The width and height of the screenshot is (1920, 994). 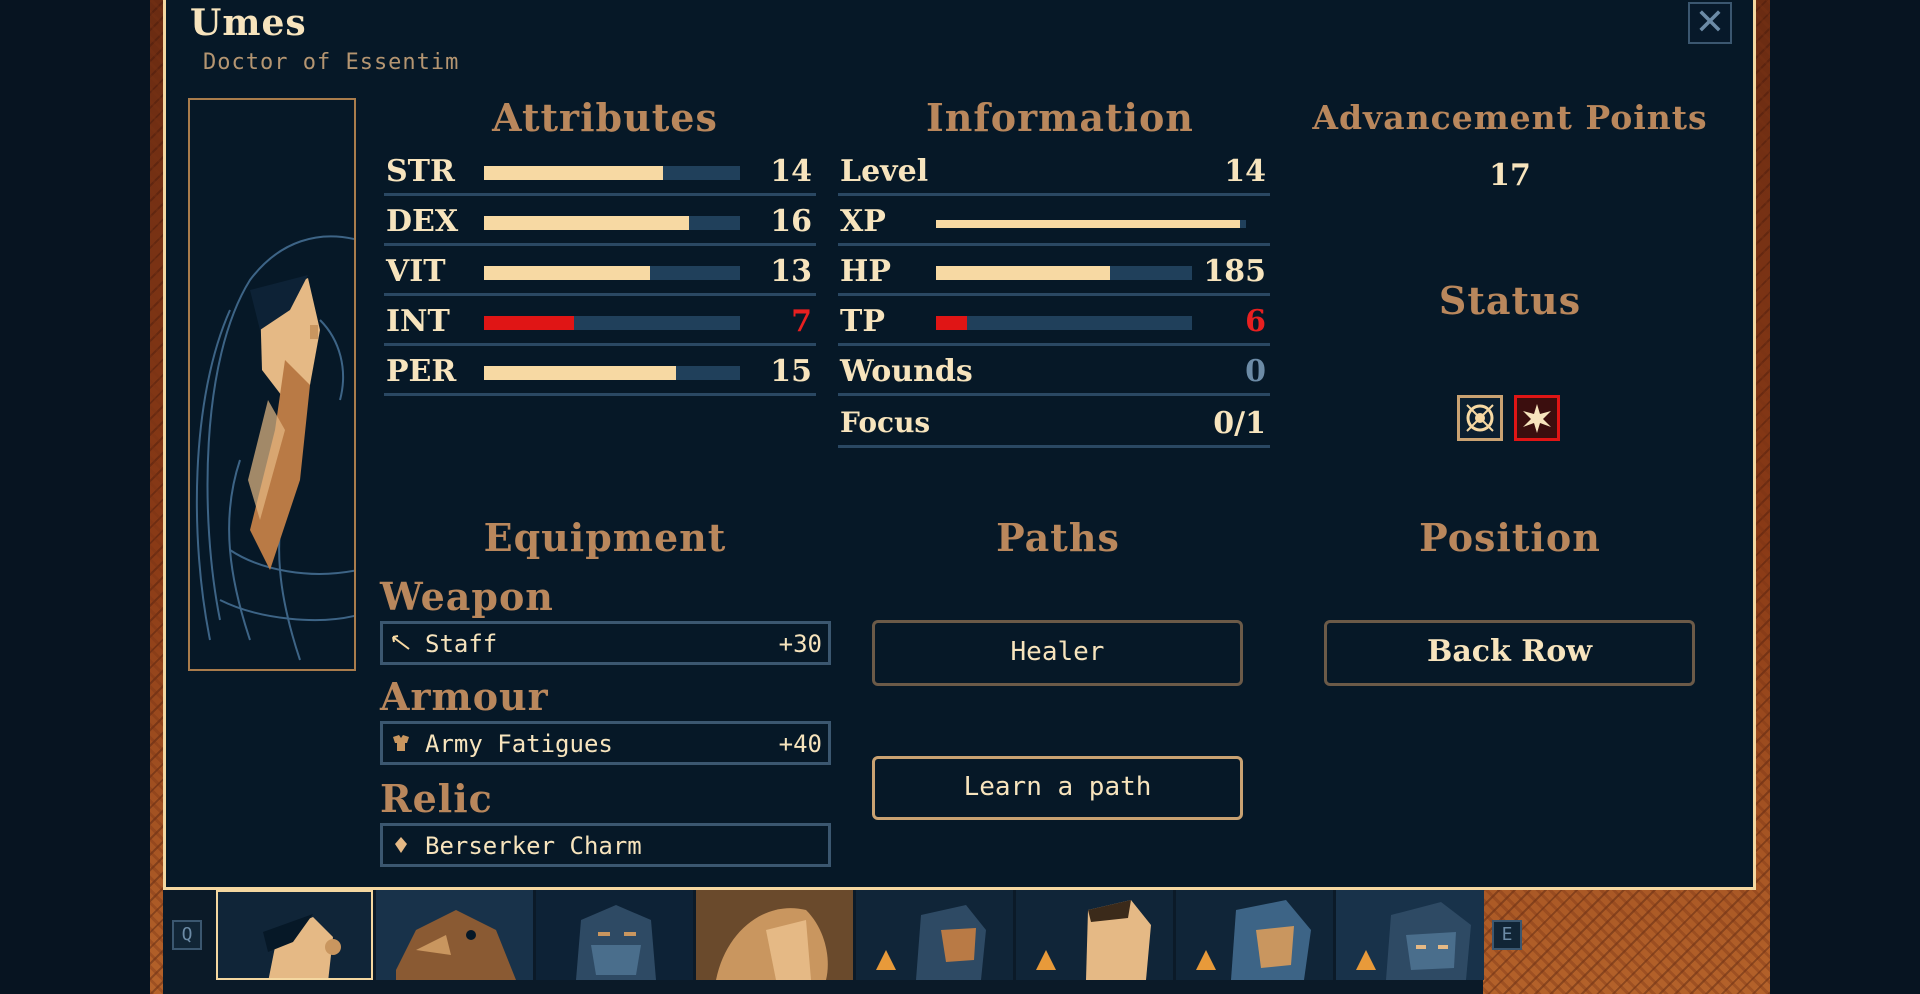 I want to click on party-member-umes, so click(x=294, y=935).